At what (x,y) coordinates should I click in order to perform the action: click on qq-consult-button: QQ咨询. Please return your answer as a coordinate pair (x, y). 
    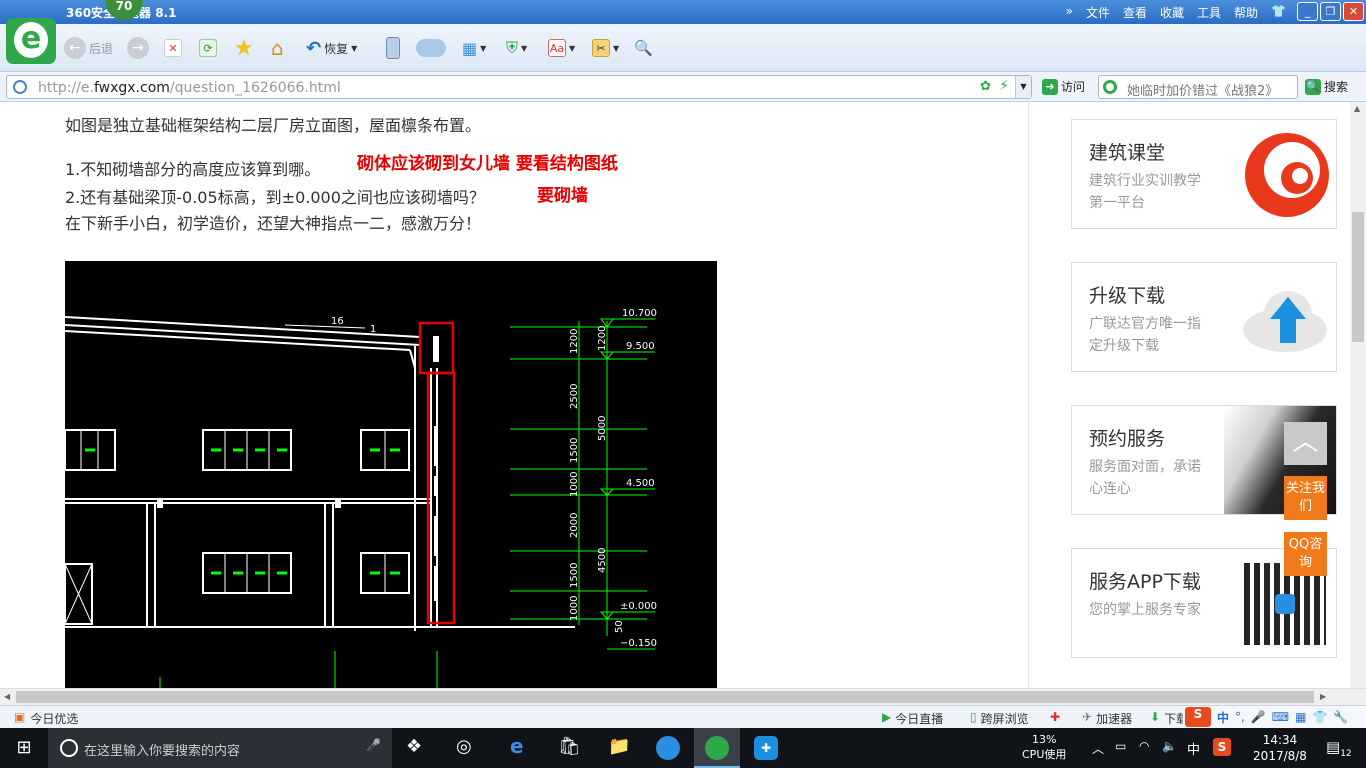
    Looking at the image, I should click on (1305, 554).